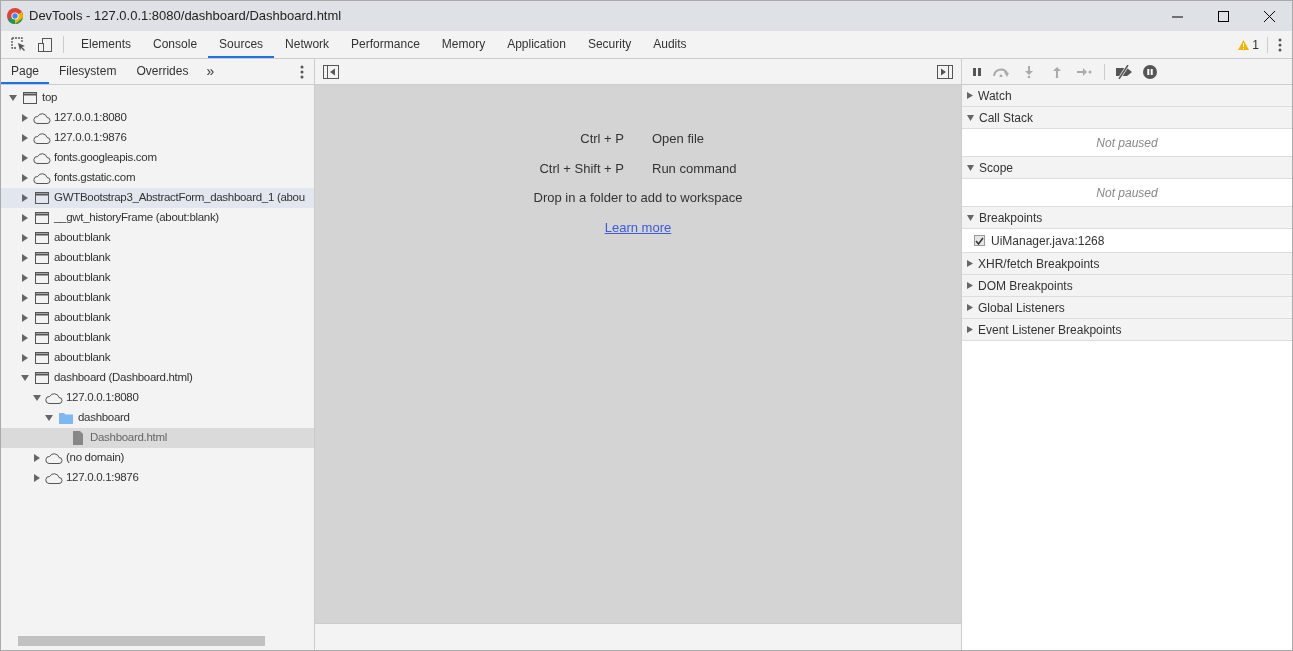 The width and height of the screenshot is (1293, 651). Describe the element at coordinates (638, 227) in the screenshot. I see `learn-more-link: Learn more` at that location.